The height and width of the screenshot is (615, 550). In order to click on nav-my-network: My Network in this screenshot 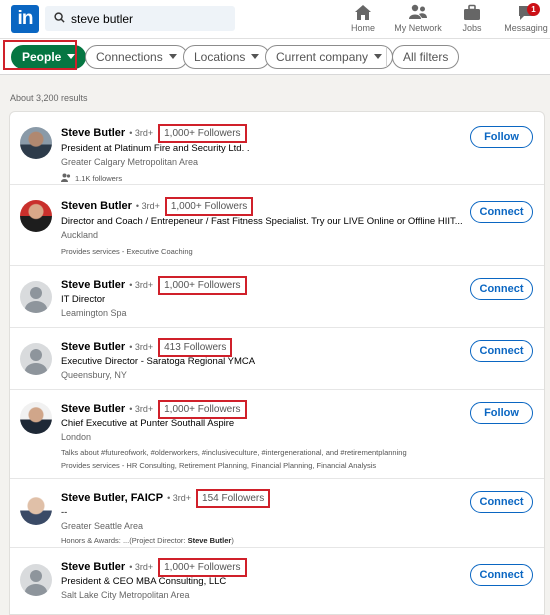, I will do `click(418, 19)`.